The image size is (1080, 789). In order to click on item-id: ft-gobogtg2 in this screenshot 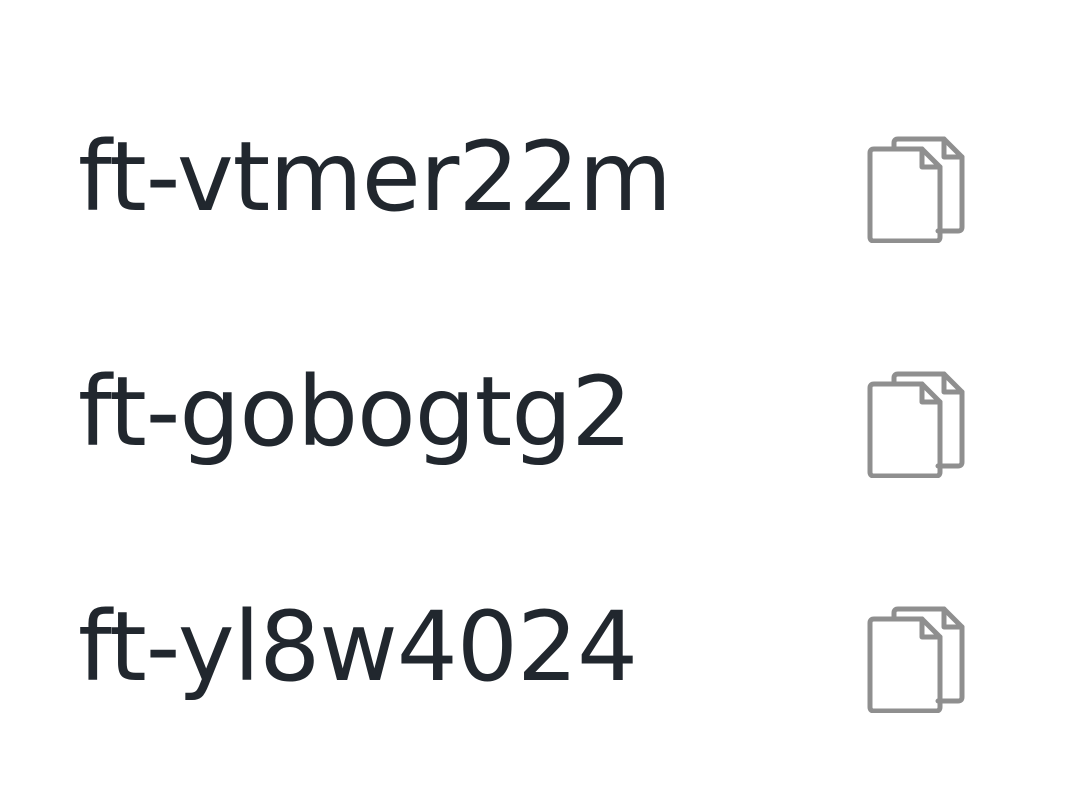, I will do `click(355, 412)`.